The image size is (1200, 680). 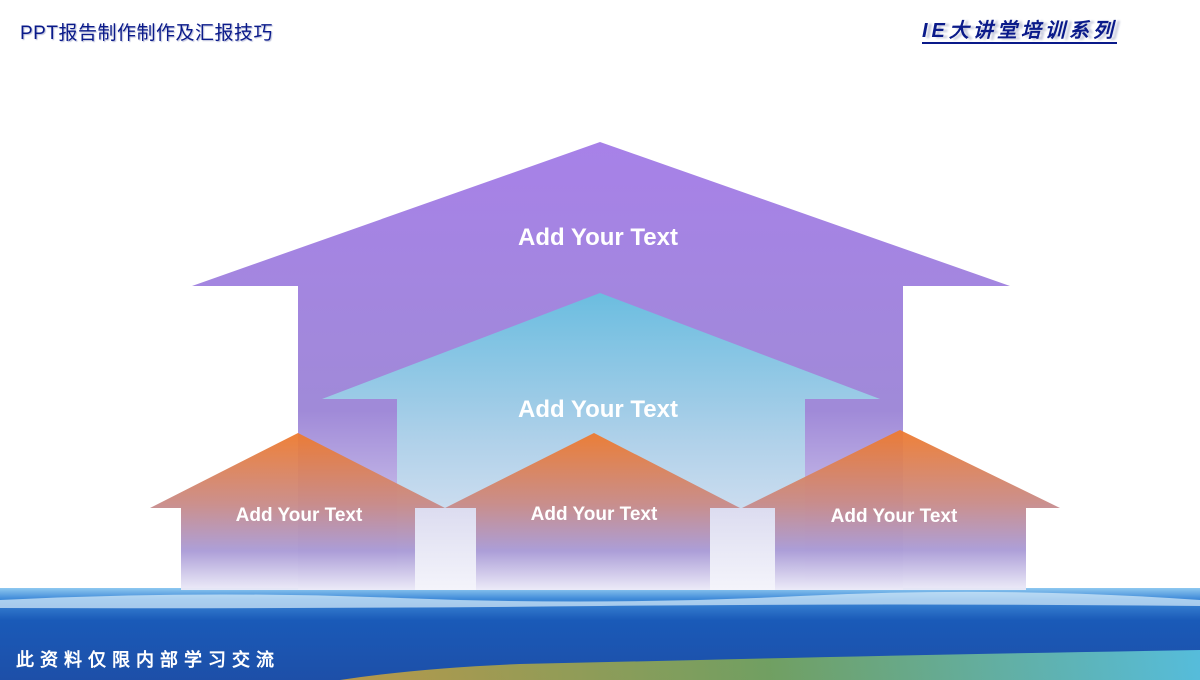 I want to click on arrow-middle-label: Add Your Text, so click(x=598, y=409).